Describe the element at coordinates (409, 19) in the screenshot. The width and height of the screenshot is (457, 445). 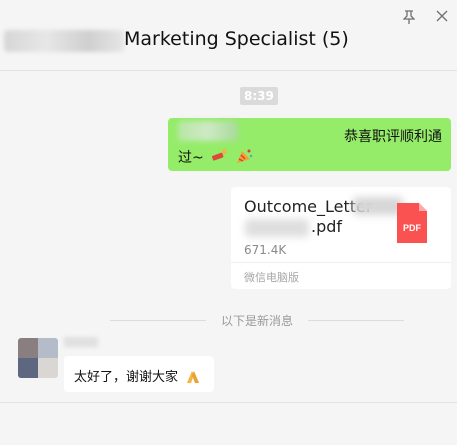
I see `pin-icon` at that location.